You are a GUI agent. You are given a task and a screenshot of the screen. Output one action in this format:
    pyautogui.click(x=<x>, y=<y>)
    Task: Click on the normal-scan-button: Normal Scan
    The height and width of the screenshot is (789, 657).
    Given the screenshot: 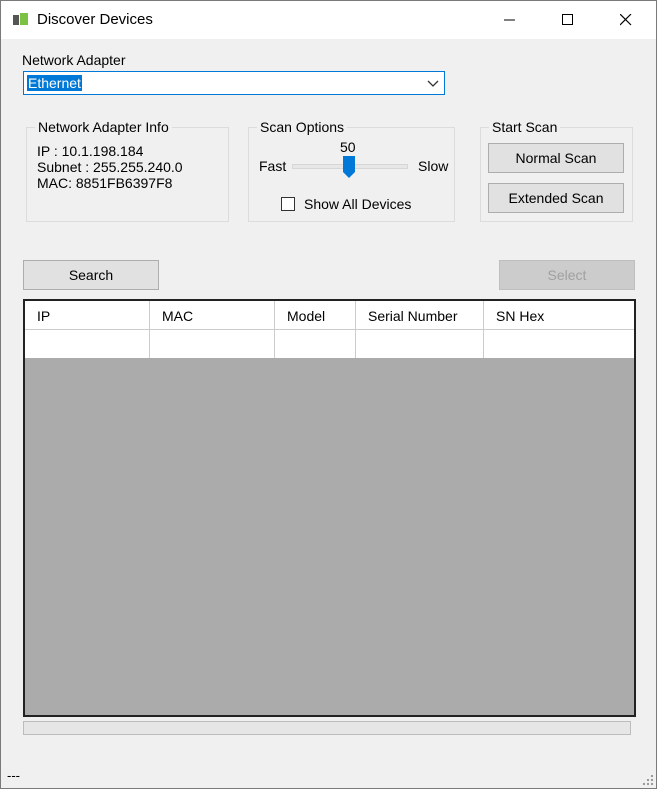 What is the action you would take?
    pyautogui.click(x=556, y=158)
    